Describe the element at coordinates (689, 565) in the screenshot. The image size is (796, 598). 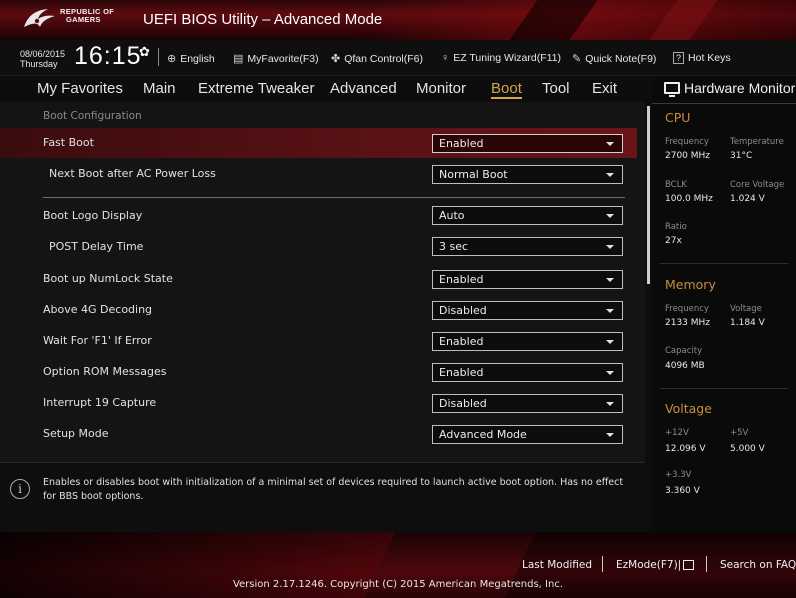
I see `exit-arrow-icon` at that location.